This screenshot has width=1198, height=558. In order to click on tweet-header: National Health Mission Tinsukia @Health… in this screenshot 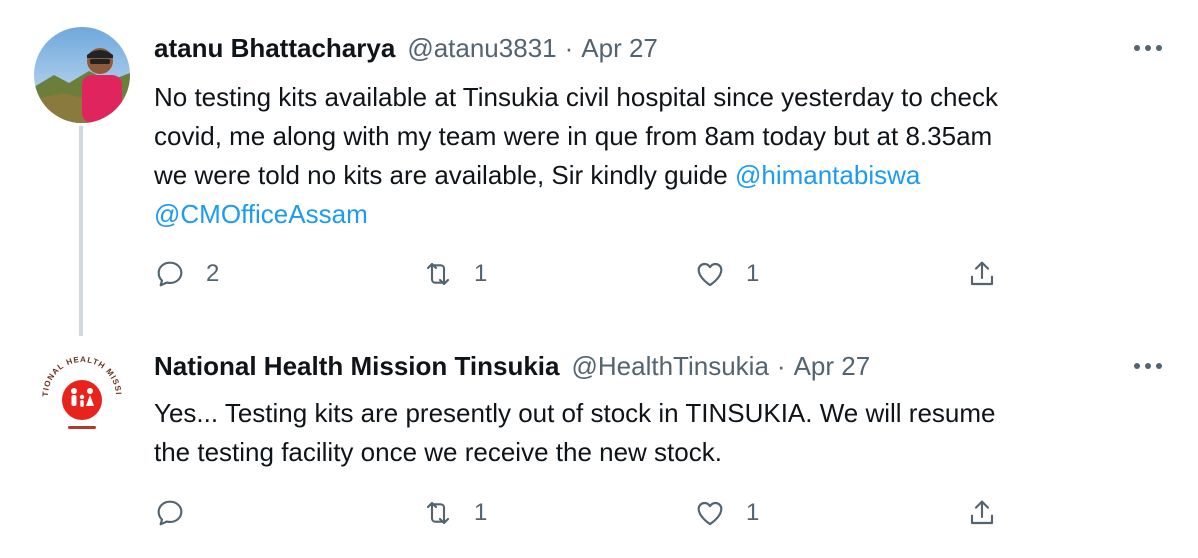, I will do `click(512, 366)`.